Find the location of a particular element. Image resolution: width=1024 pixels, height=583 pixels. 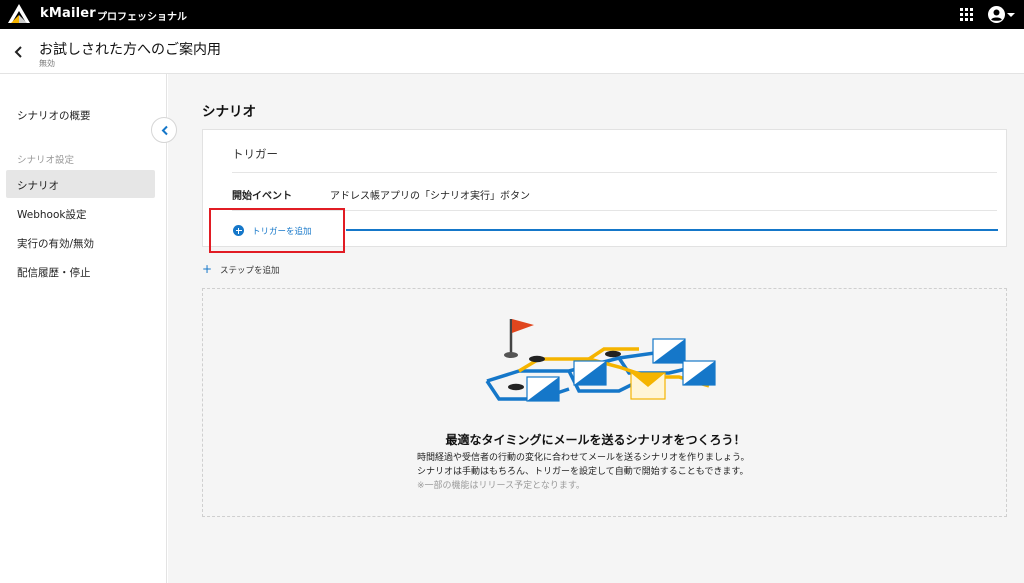

scenario-illustration is located at coordinates (600, 360).